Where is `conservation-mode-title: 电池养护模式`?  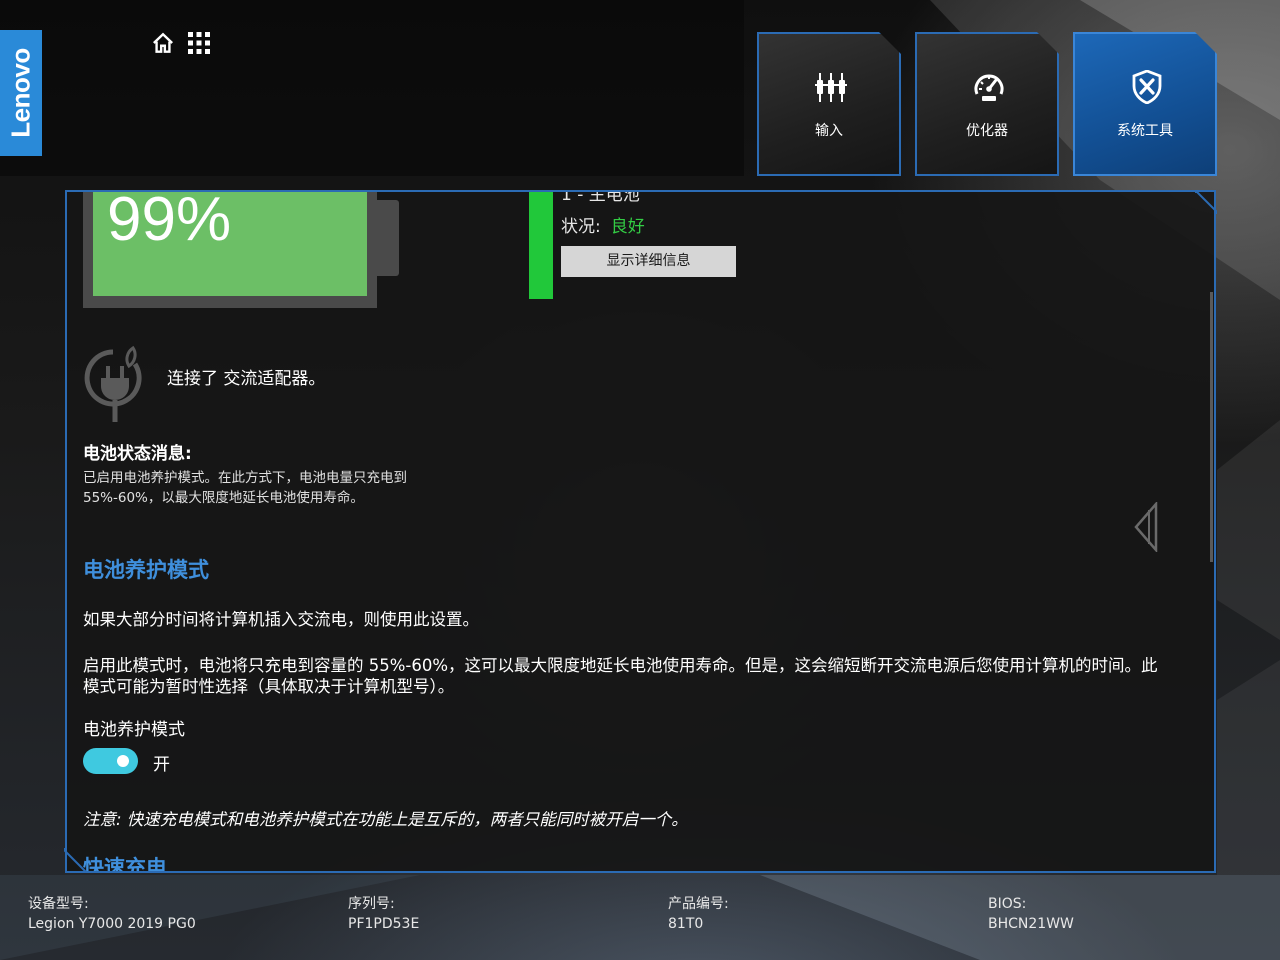
conservation-mode-title: 电池养护模式 is located at coordinates (146, 570).